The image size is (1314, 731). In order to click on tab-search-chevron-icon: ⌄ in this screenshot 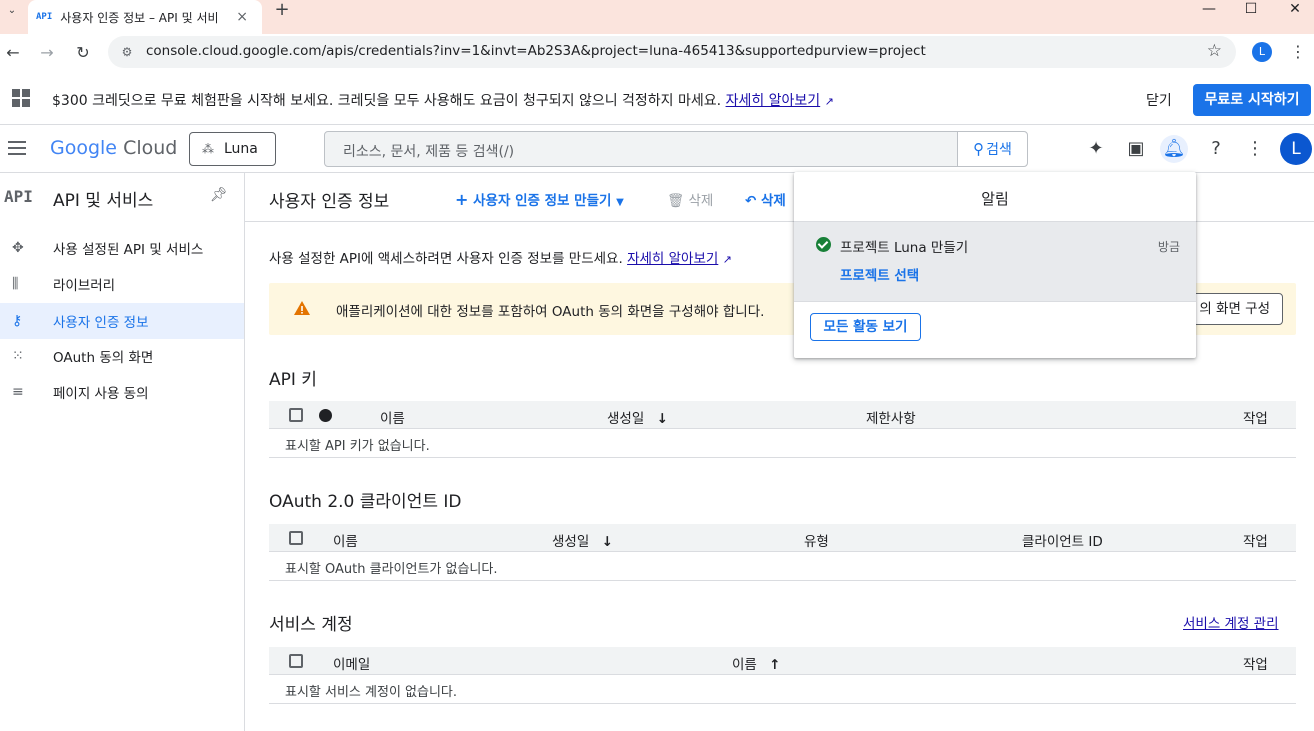, I will do `click(12, 10)`.